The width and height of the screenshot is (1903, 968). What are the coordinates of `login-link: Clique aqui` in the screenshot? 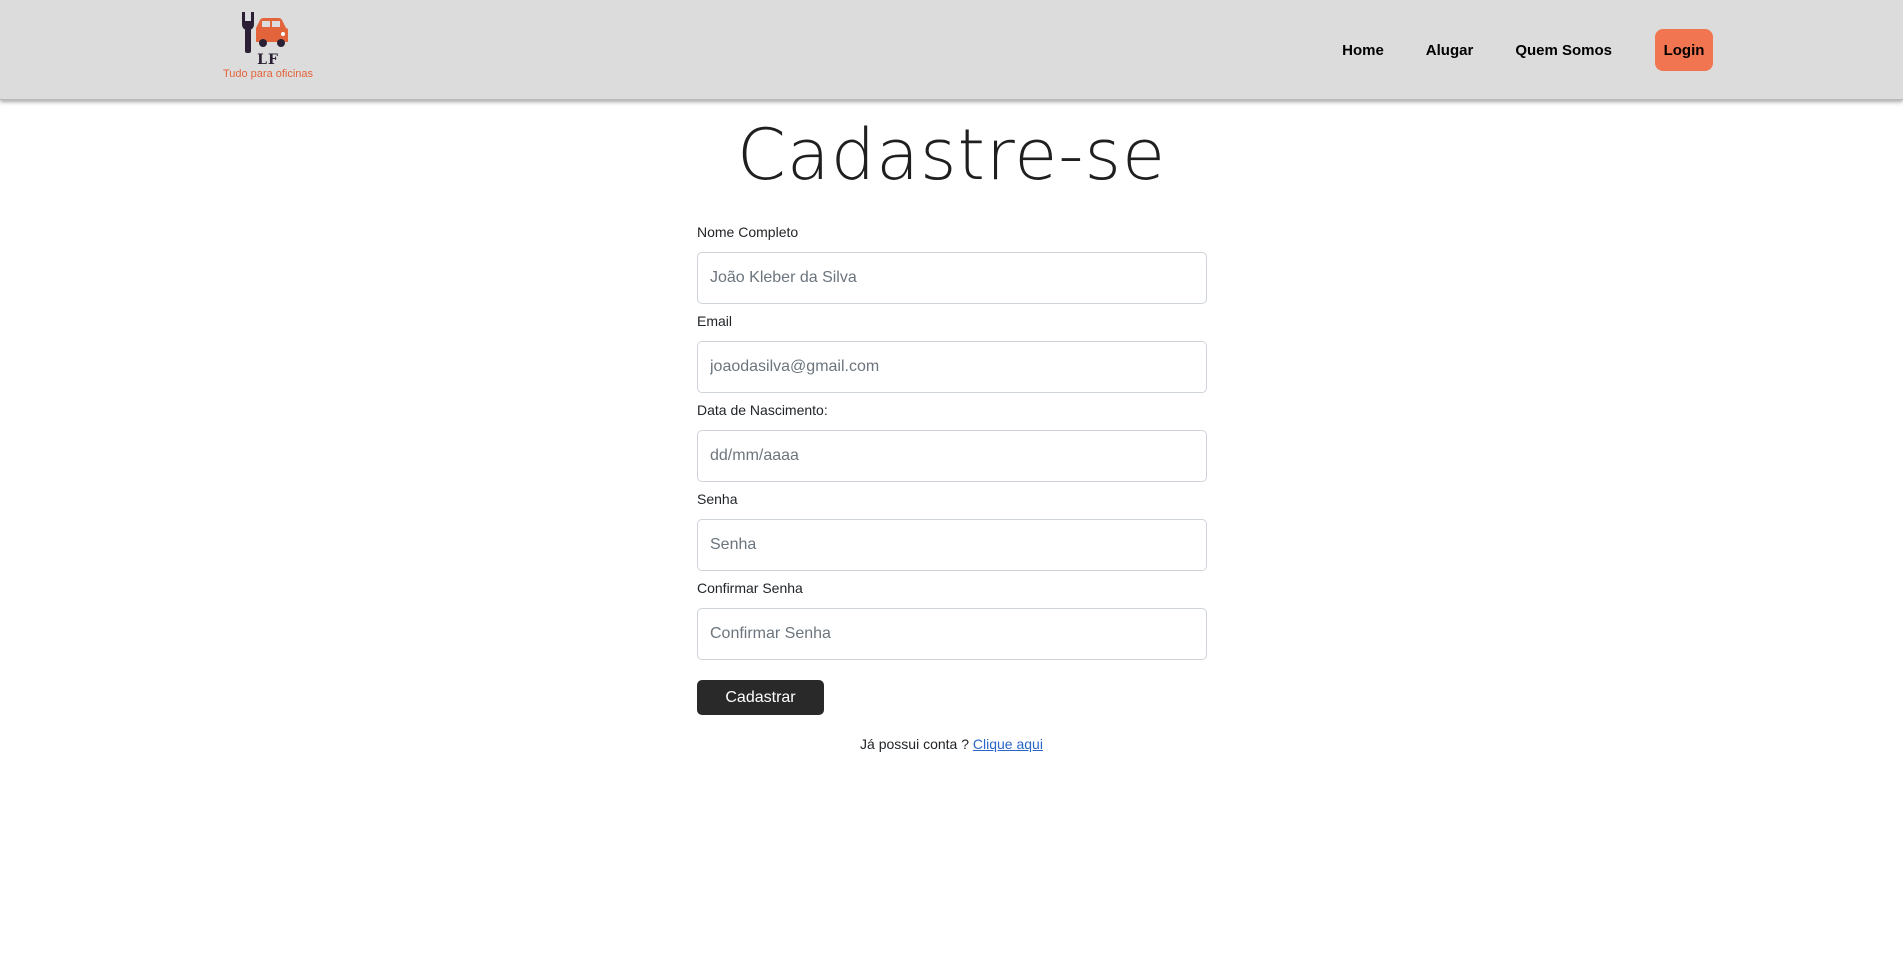 It's located at (1008, 744).